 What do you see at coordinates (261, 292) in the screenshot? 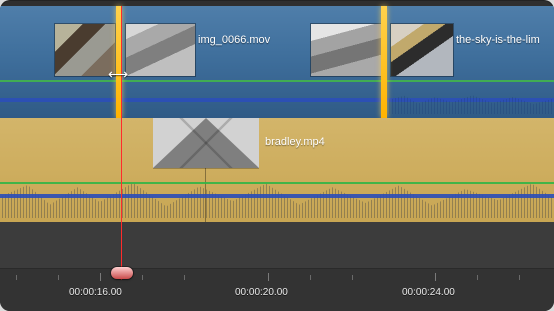
I see `ruler-time-label: 00:00:20.00` at bounding box center [261, 292].